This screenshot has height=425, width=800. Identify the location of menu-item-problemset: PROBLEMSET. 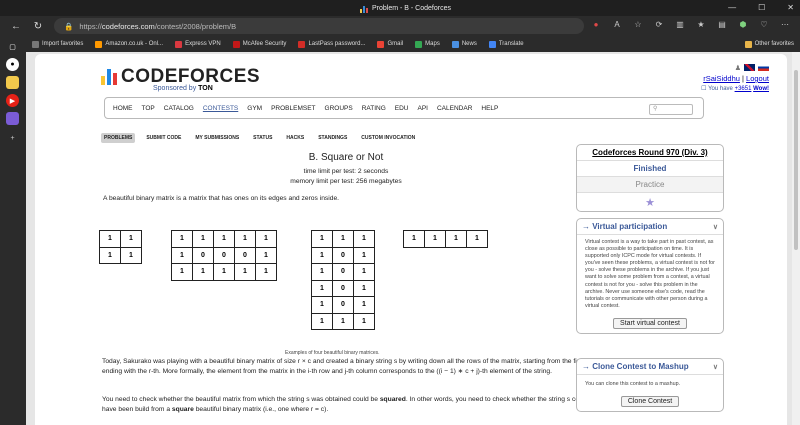
(293, 108).